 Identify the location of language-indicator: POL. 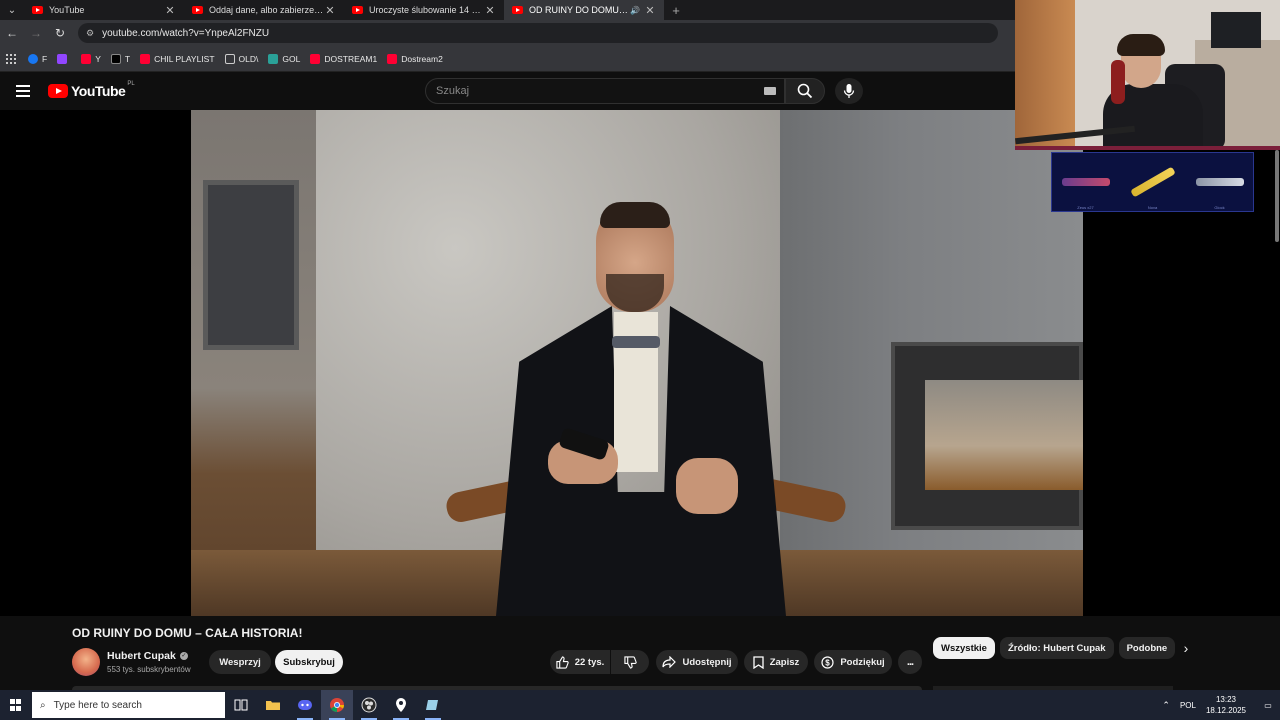
(1188, 705).